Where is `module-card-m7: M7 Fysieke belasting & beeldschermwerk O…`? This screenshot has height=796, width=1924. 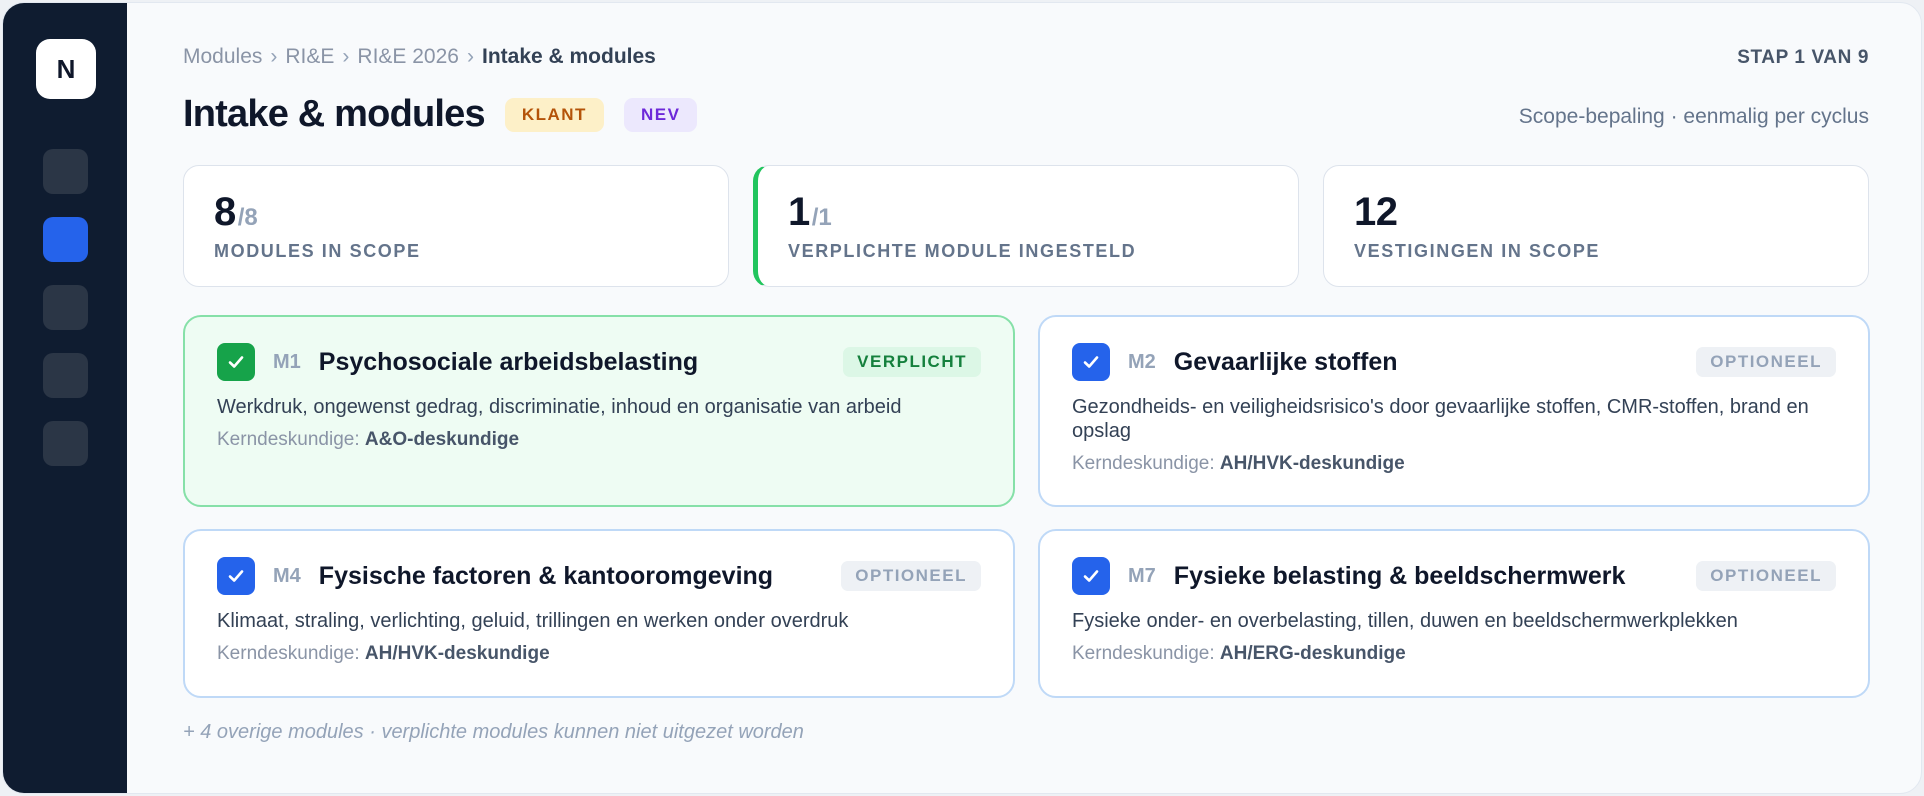 module-card-m7: M7 Fysieke belasting & beeldschermwerk O… is located at coordinates (1454, 613).